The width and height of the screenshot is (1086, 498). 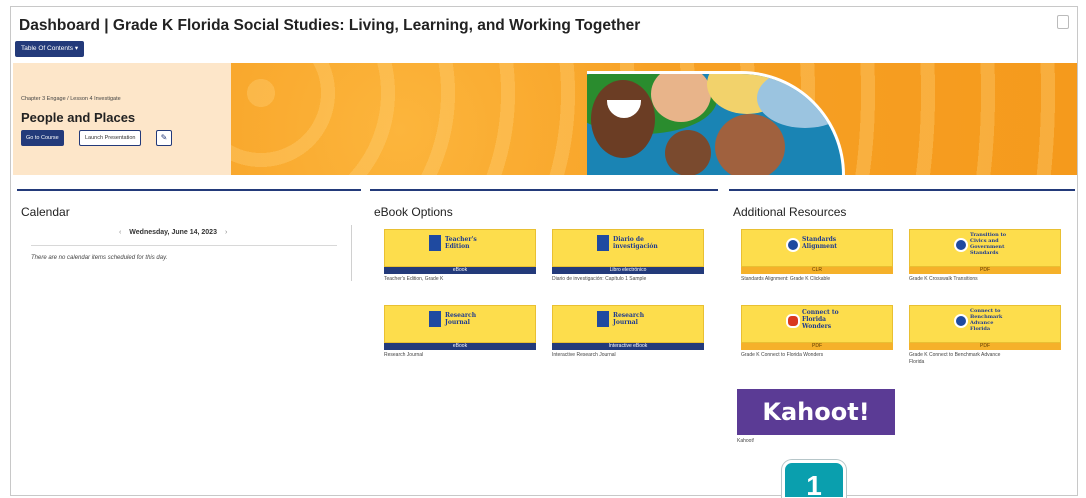 What do you see at coordinates (71, 99) in the screenshot?
I see `breadcrumb: Chapter 3 Engage / Lesson 4 Investigate` at bounding box center [71, 99].